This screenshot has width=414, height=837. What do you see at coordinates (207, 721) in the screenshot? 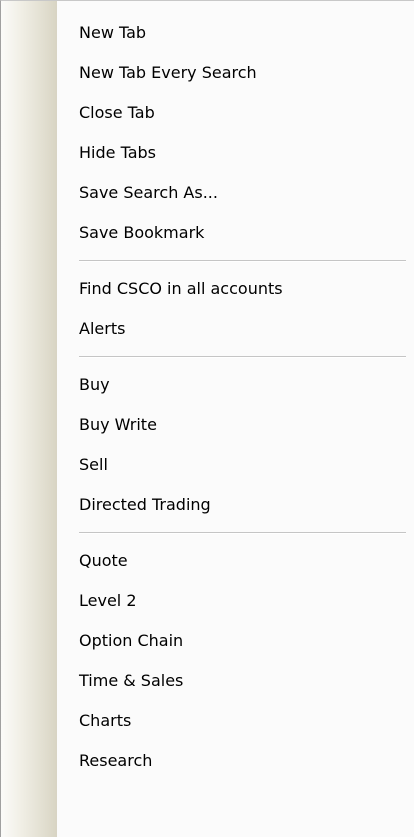
I see `menu-item-charts: Charts` at bounding box center [207, 721].